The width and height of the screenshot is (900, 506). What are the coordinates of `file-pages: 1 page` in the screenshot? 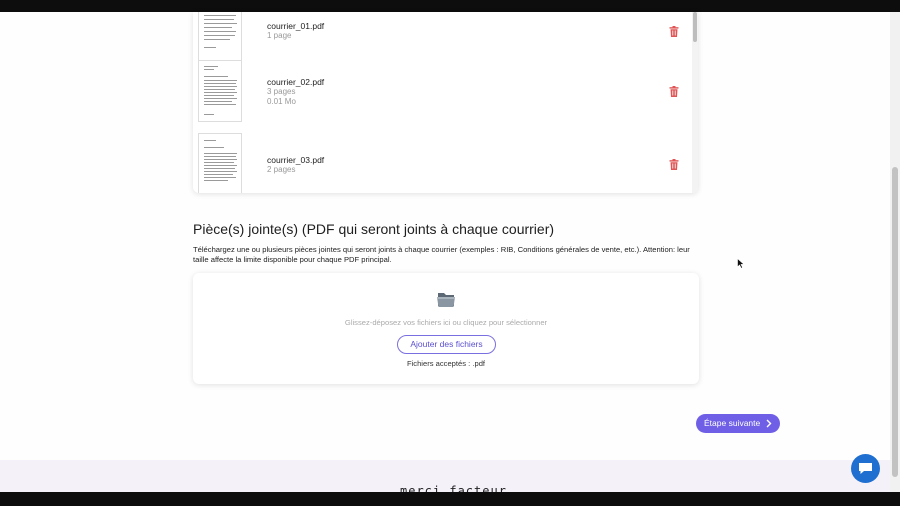 It's located at (279, 35).